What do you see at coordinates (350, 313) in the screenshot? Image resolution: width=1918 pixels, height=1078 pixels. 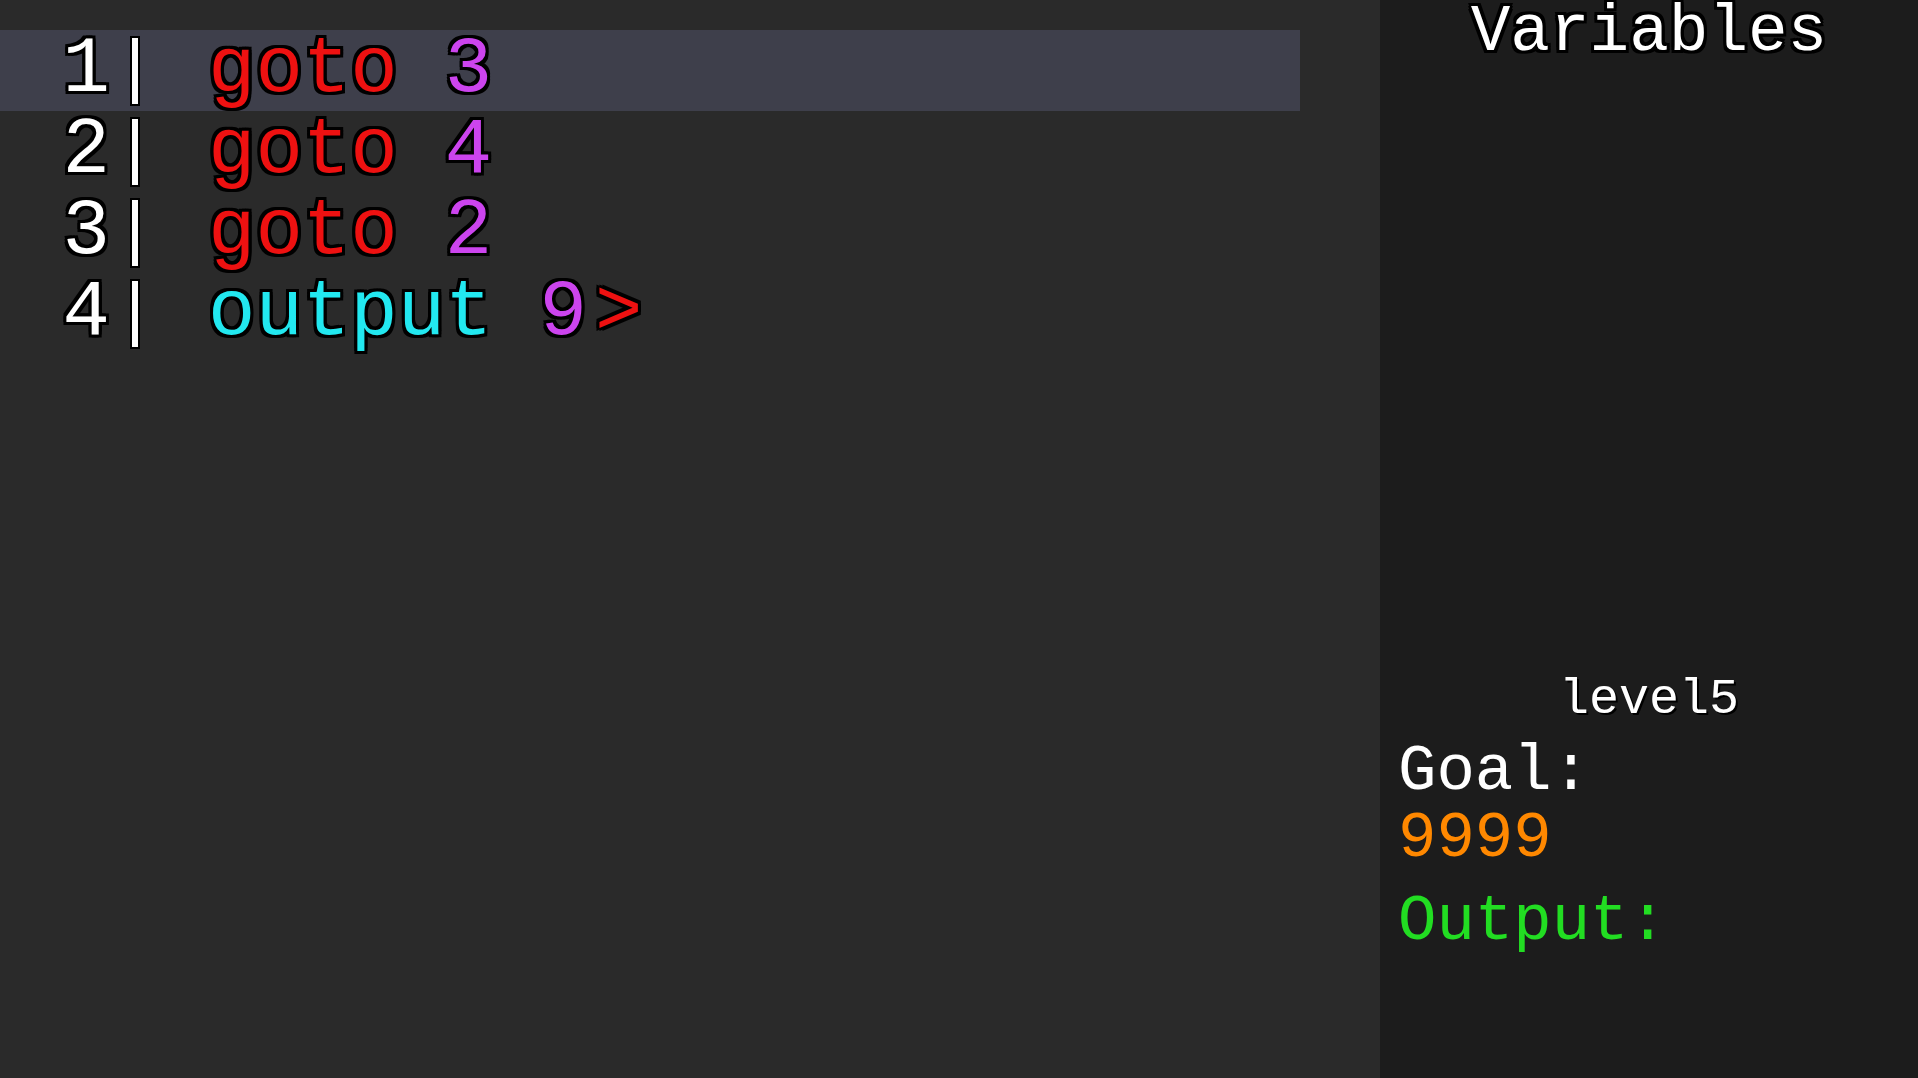 I see `code-token: output` at bounding box center [350, 313].